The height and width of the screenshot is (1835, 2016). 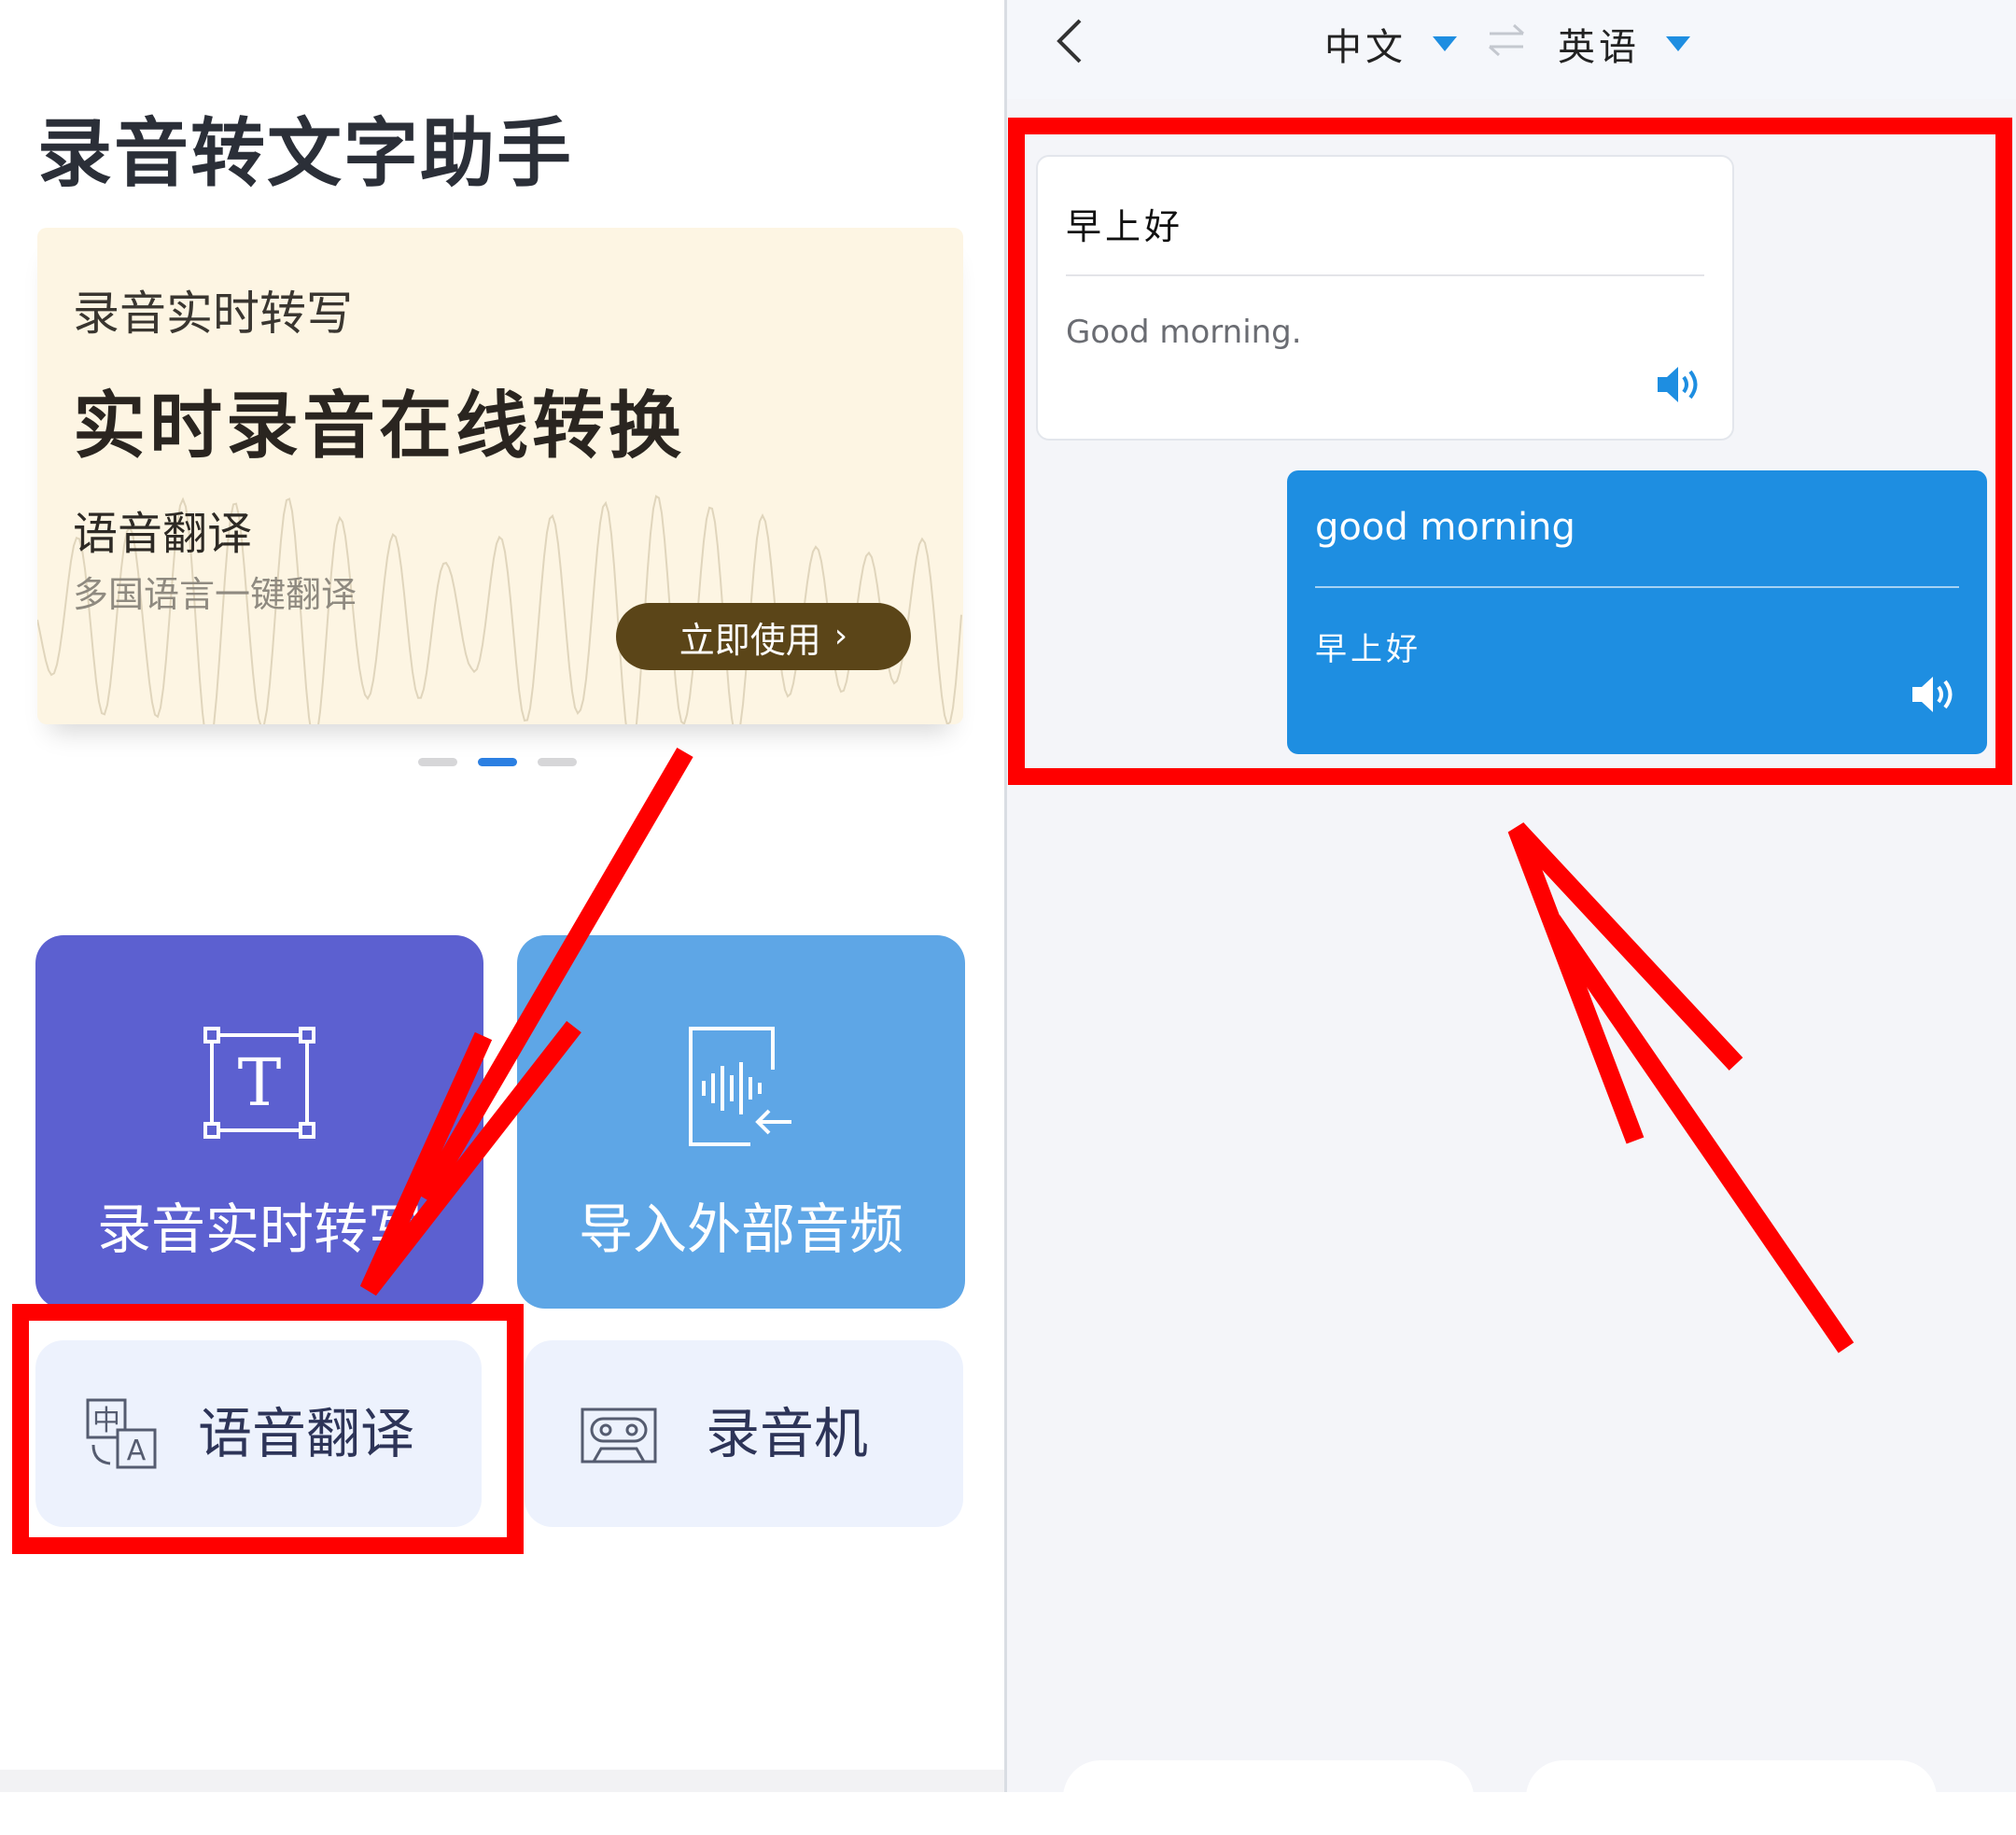 I want to click on use-now-label: 立即使用, so click(x=750, y=640).